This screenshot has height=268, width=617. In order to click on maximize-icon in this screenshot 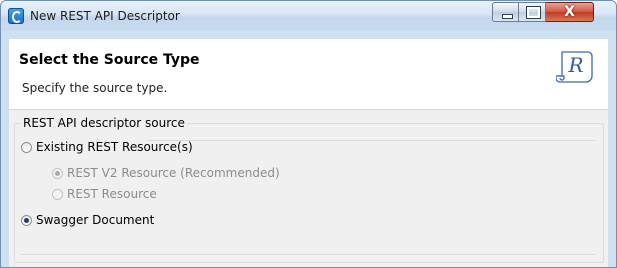, I will do `click(532, 12)`.